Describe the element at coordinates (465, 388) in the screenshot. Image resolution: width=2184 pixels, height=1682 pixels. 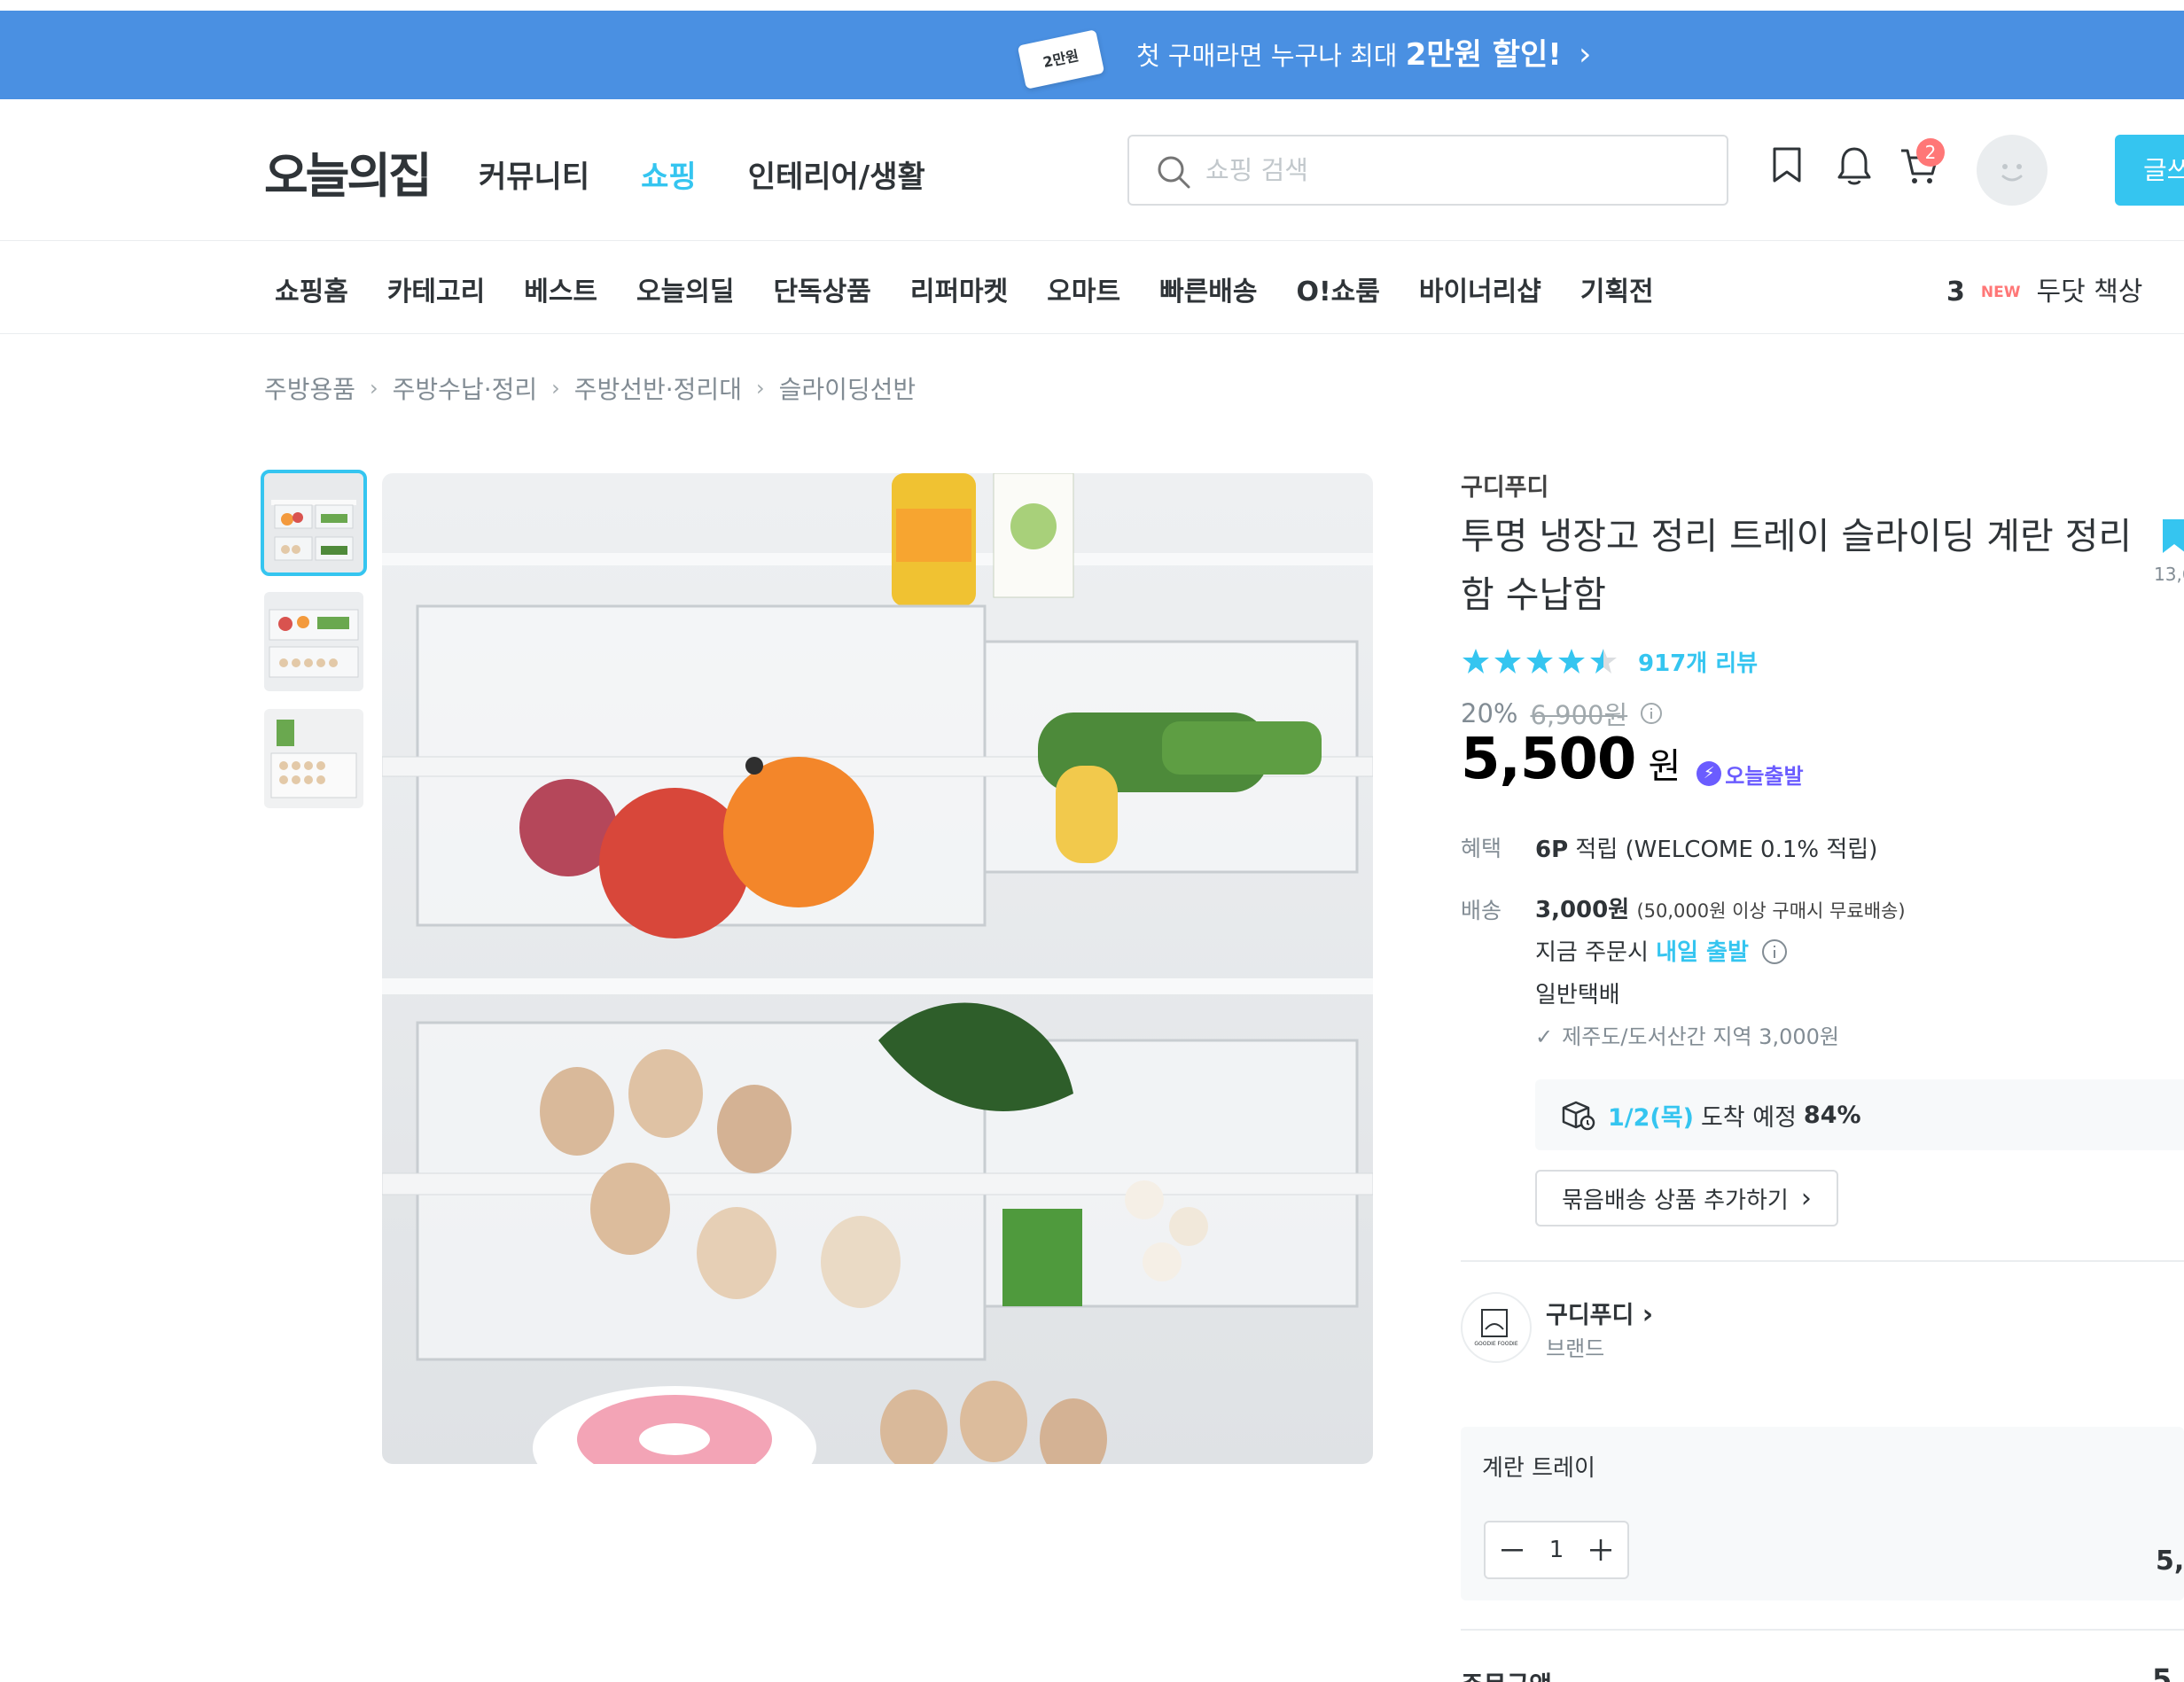
I see `breadcrumb-item: 주방수납·정리` at that location.